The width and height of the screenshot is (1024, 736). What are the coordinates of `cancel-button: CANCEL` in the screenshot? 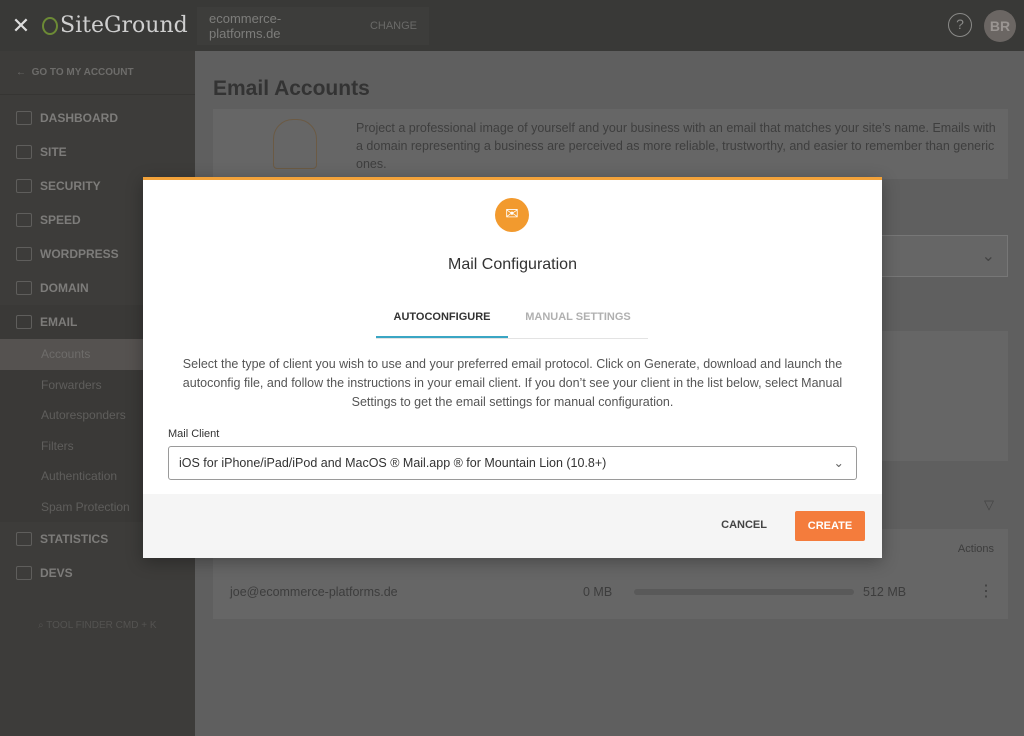 It's located at (744, 525).